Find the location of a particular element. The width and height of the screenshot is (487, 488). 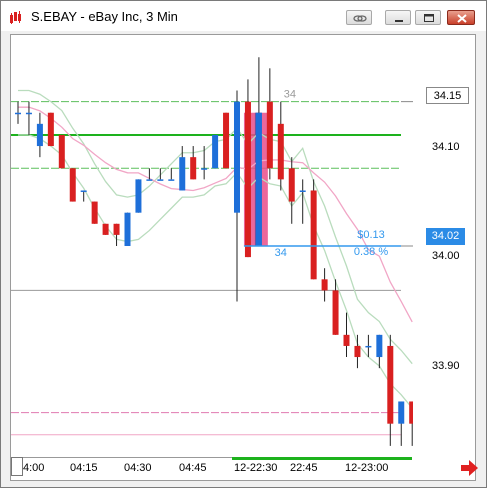

session-indicator is located at coordinates (322, 458).